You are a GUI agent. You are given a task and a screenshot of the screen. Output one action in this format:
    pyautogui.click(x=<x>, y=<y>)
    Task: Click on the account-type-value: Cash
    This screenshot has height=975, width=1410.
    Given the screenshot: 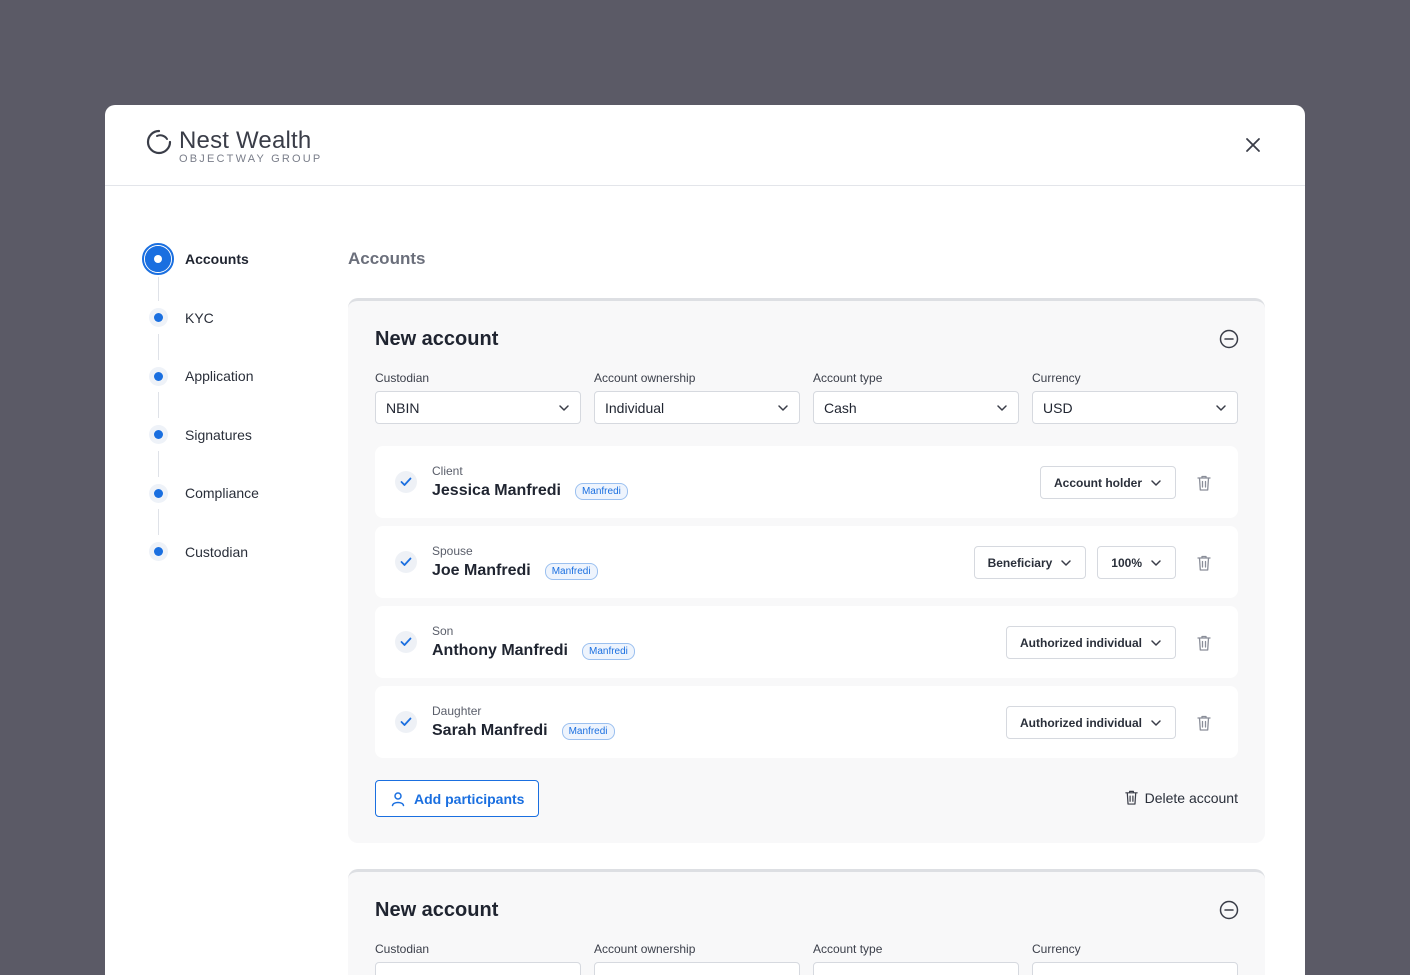 What is the action you would take?
    pyautogui.click(x=840, y=407)
    